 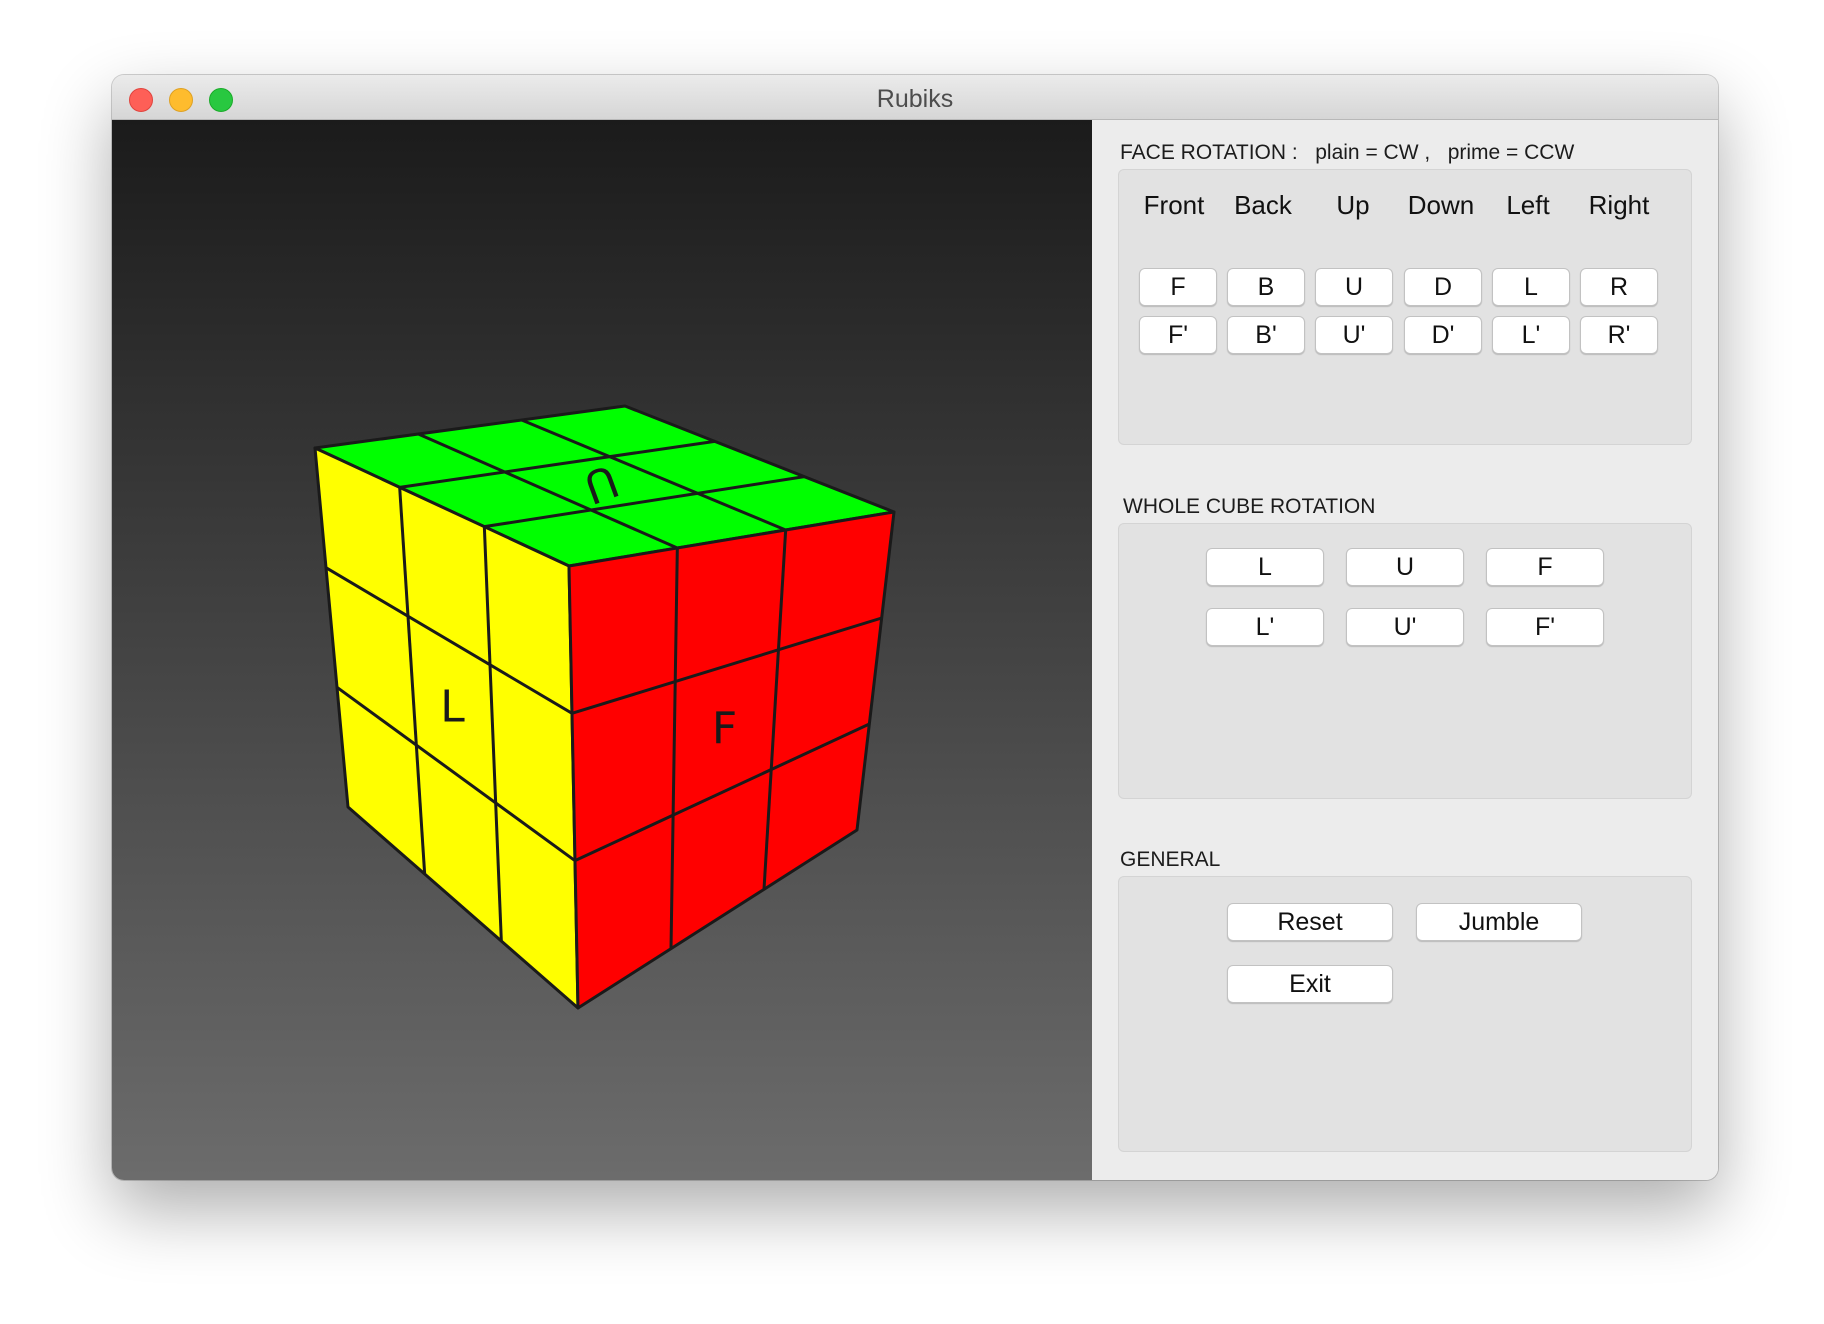 What do you see at coordinates (724, 728) in the screenshot?
I see `cube-face-label-front: F` at bounding box center [724, 728].